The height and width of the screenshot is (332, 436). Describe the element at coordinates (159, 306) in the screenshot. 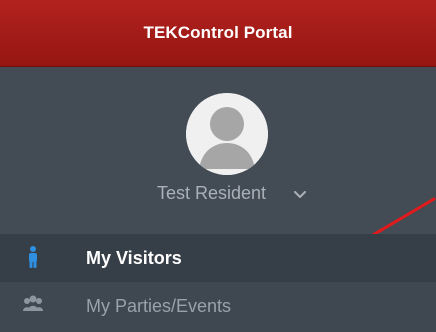

I see `sidebar-item-label: My Parties/Events` at that location.